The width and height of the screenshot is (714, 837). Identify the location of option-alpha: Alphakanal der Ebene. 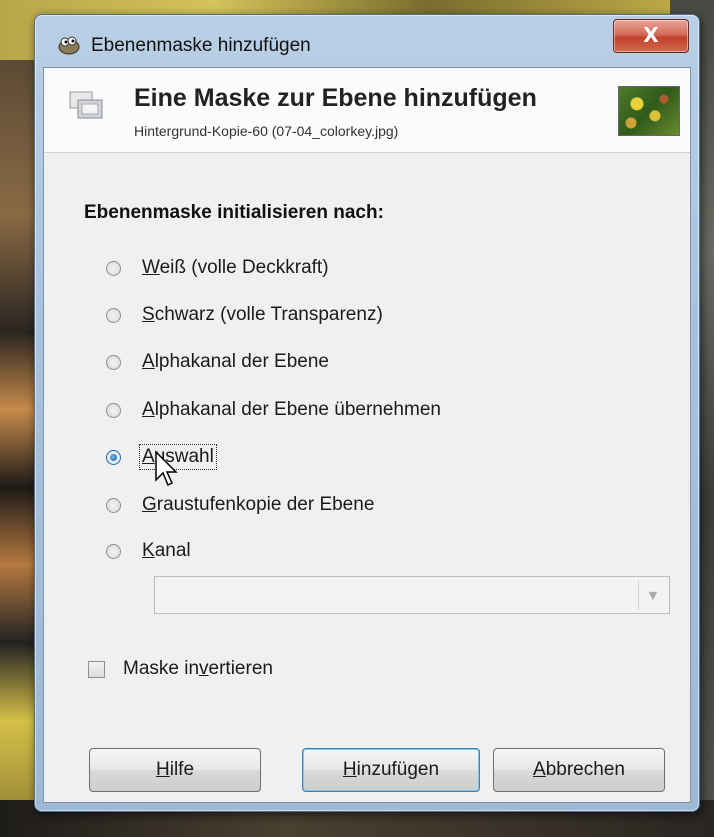
(218, 362).